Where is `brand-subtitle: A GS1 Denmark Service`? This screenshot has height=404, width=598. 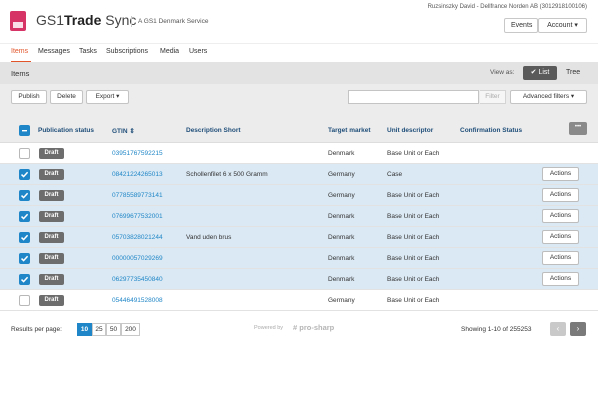
brand-subtitle: A GS1 Denmark Service is located at coordinates (173, 21).